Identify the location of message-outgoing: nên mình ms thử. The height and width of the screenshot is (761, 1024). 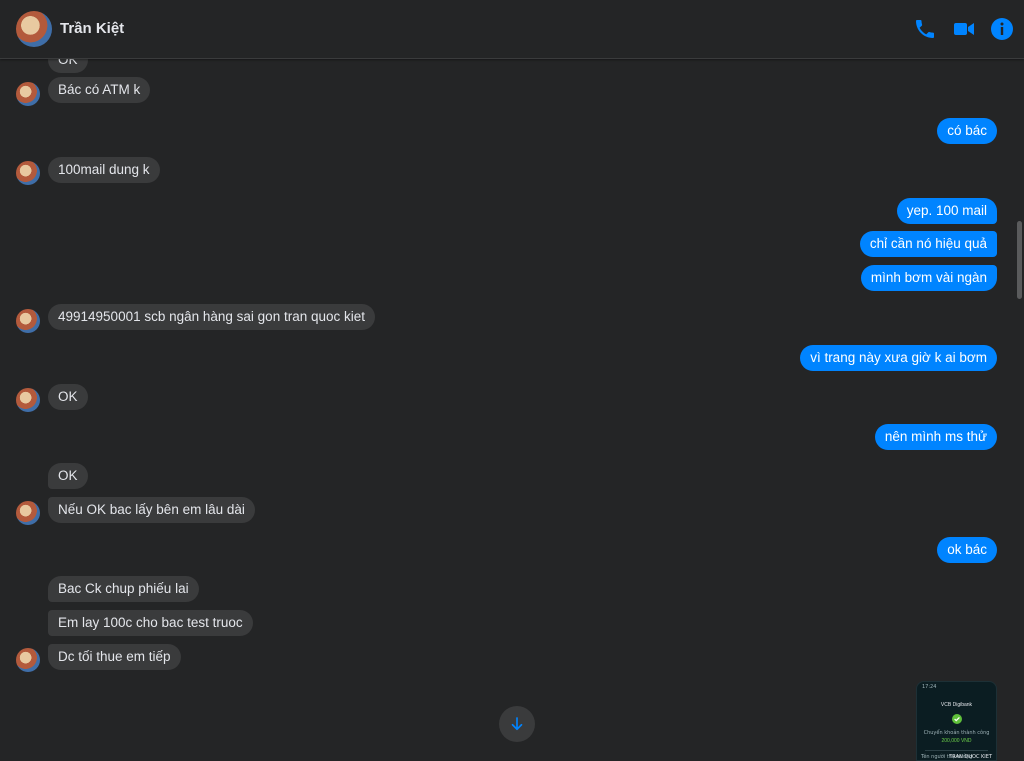
(935, 437).